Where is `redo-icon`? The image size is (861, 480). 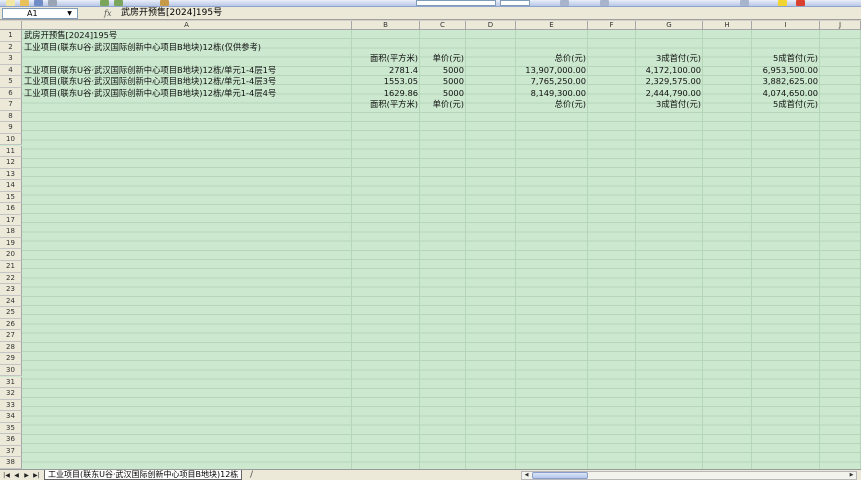 redo-icon is located at coordinates (118, 3).